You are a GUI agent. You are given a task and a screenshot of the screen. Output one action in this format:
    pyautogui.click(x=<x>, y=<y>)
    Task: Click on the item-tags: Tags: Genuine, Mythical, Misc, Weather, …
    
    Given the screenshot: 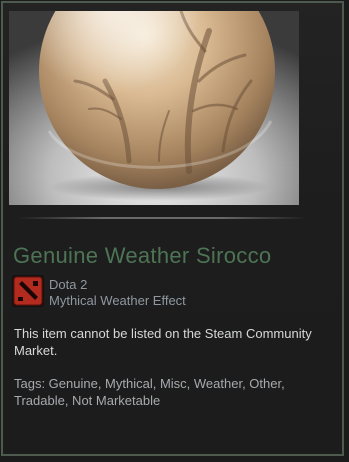 What is the action you would take?
    pyautogui.click(x=149, y=392)
    